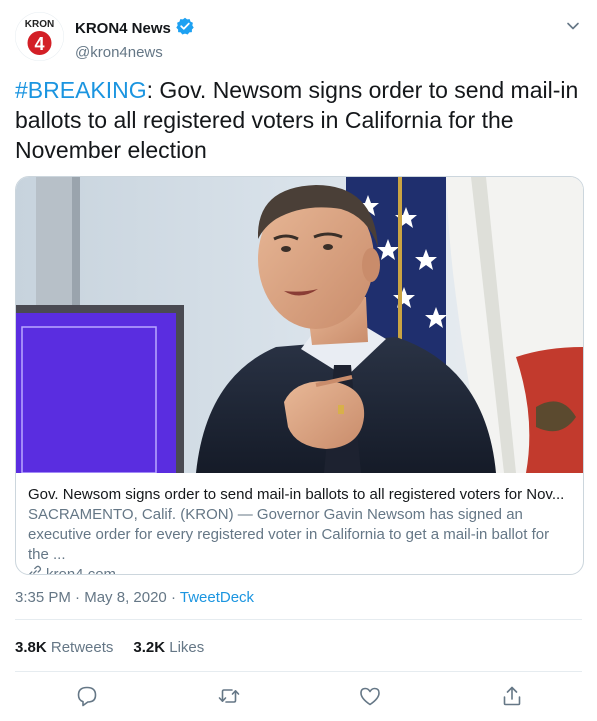  I want to click on svg-text: 4, so click(39, 44).